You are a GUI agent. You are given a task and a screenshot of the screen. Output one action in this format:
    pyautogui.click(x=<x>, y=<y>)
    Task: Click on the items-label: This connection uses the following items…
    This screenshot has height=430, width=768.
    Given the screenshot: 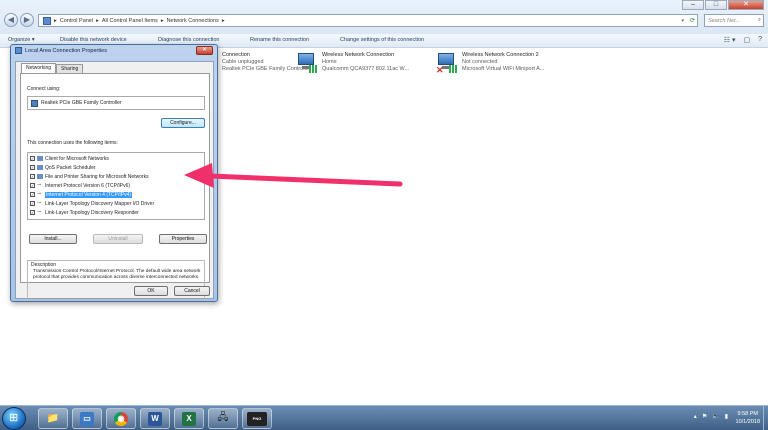 What is the action you would take?
    pyautogui.click(x=72, y=143)
    